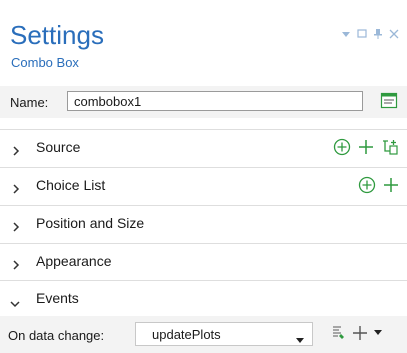 This screenshot has width=407, height=353. I want to click on pin-dropdown-icon, so click(346, 34).